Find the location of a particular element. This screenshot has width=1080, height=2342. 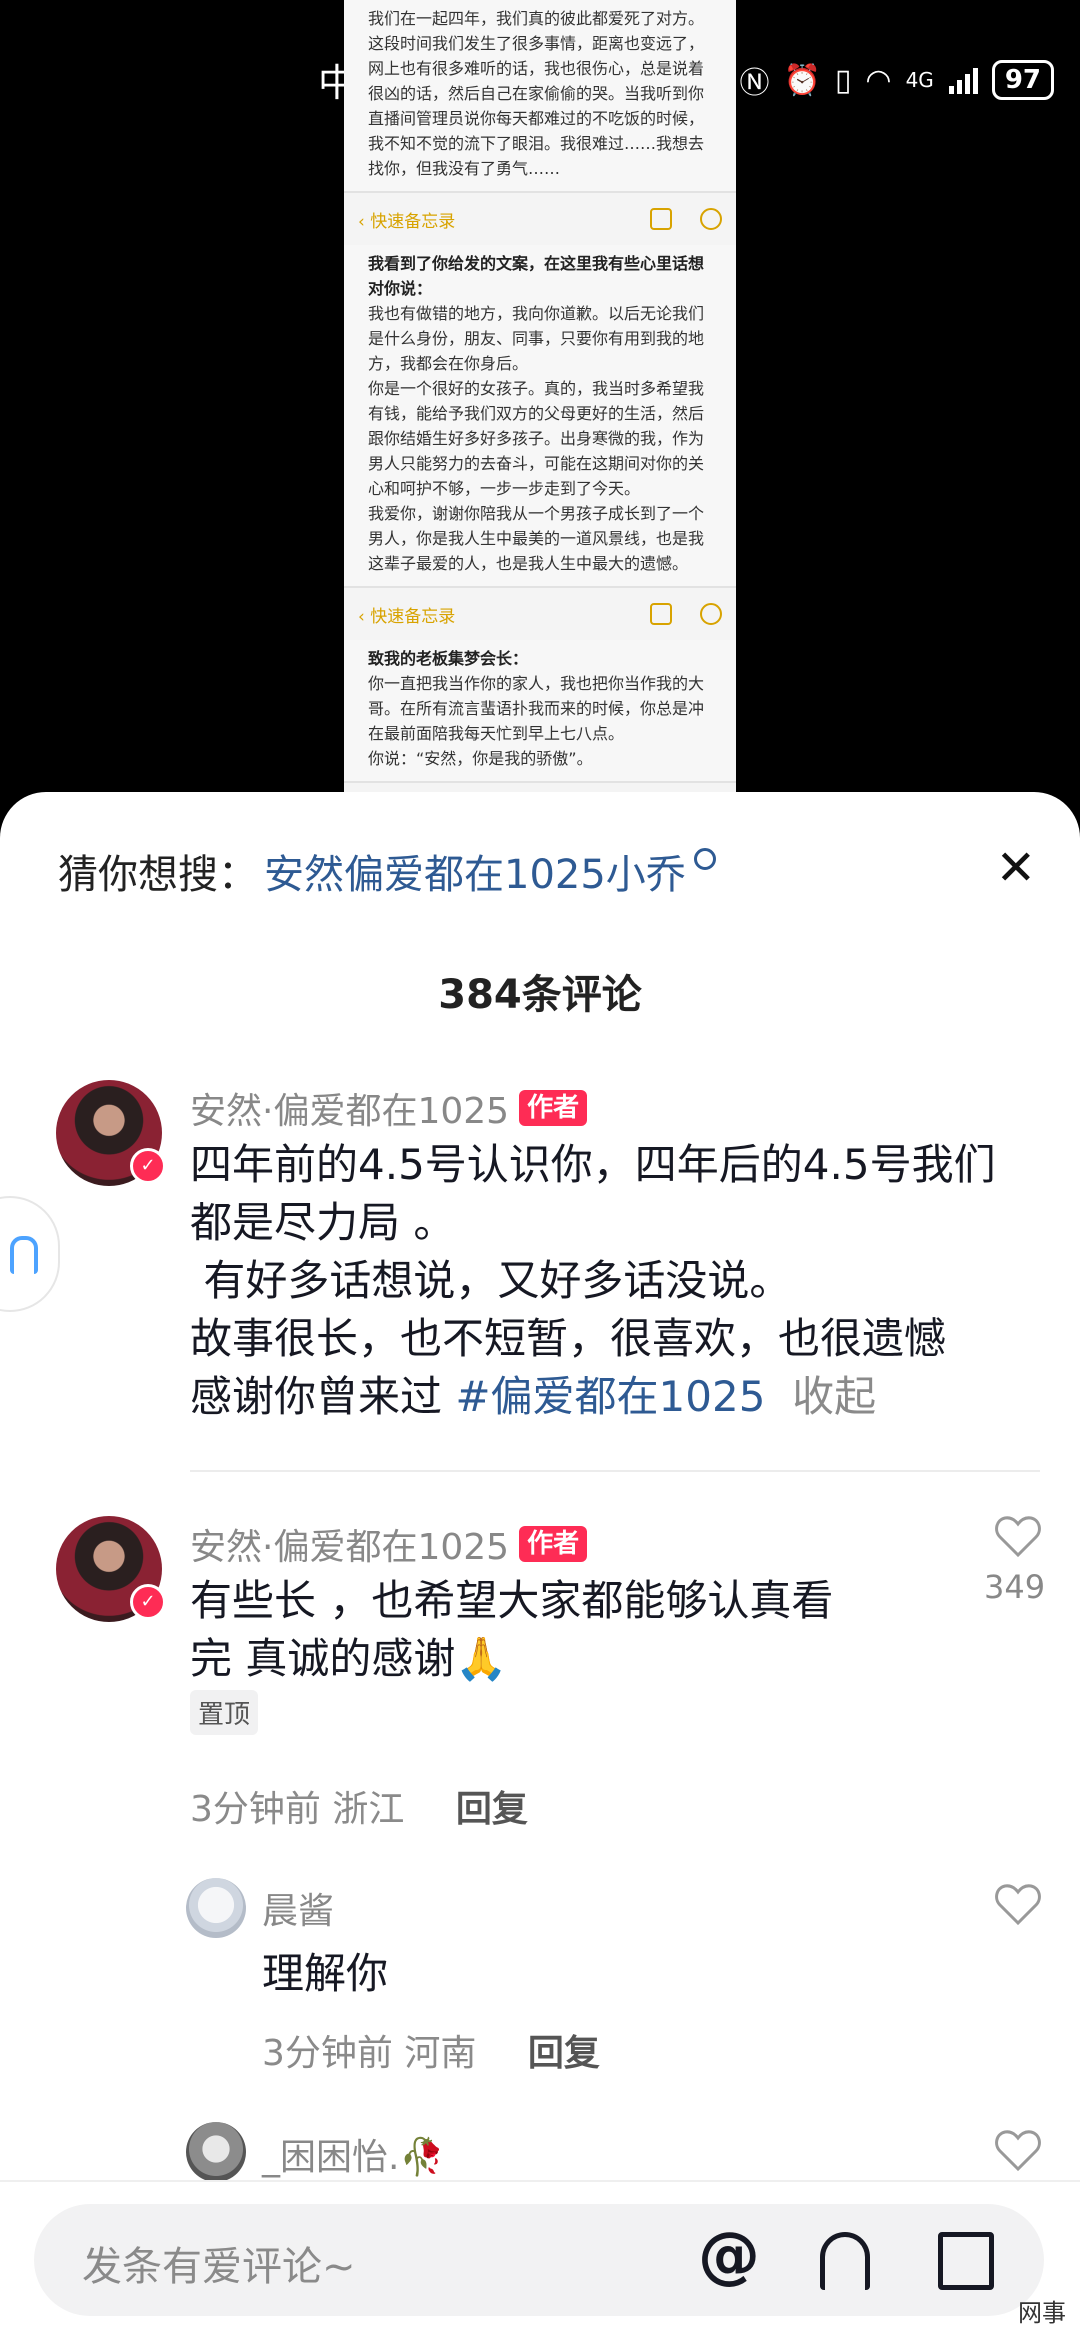

comment-text: 有些长 ，也希望大家都能够认真看 完 真诚的感谢🙏 is located at coordinates (512, 1629).